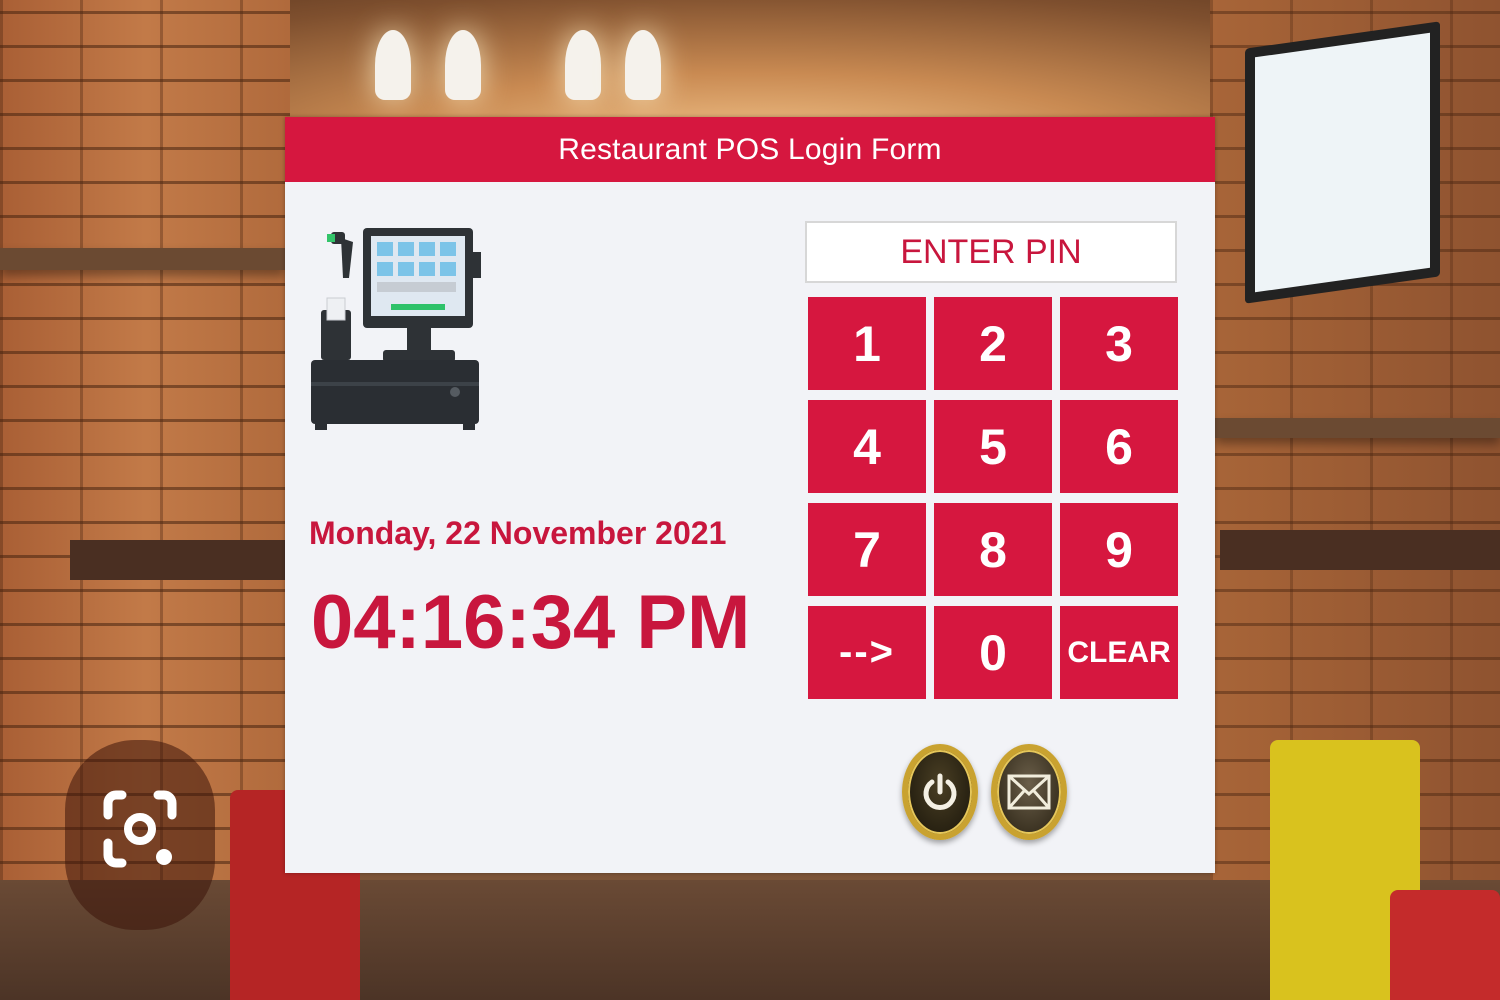 The width and height of the screenshot is (1500, 1000). What do you see at coordinates (180, 560) in the screenshot?
I see `table-left` at bounding box center [180, 560].